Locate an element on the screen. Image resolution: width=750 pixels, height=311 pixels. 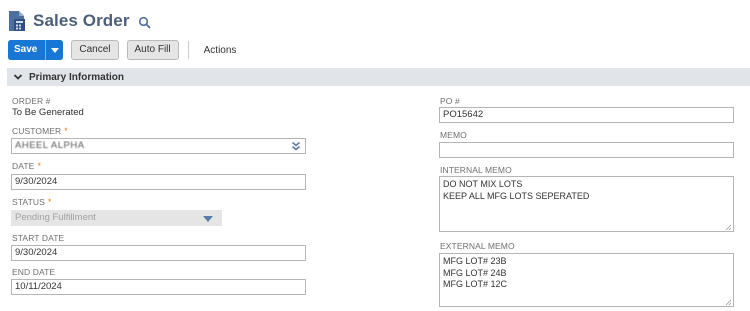
status-label: STATUS * is located at coordinates (31, 202).